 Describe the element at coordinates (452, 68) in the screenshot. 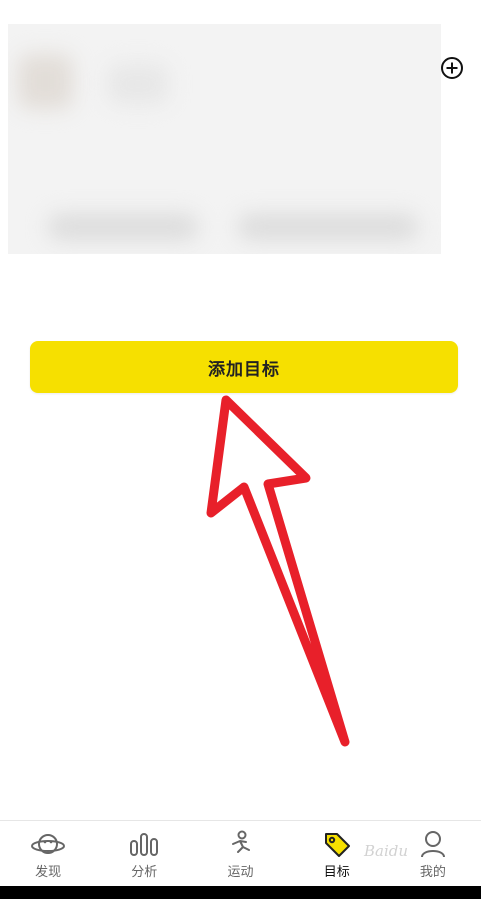

I see `plus-circle-icon` at that location.